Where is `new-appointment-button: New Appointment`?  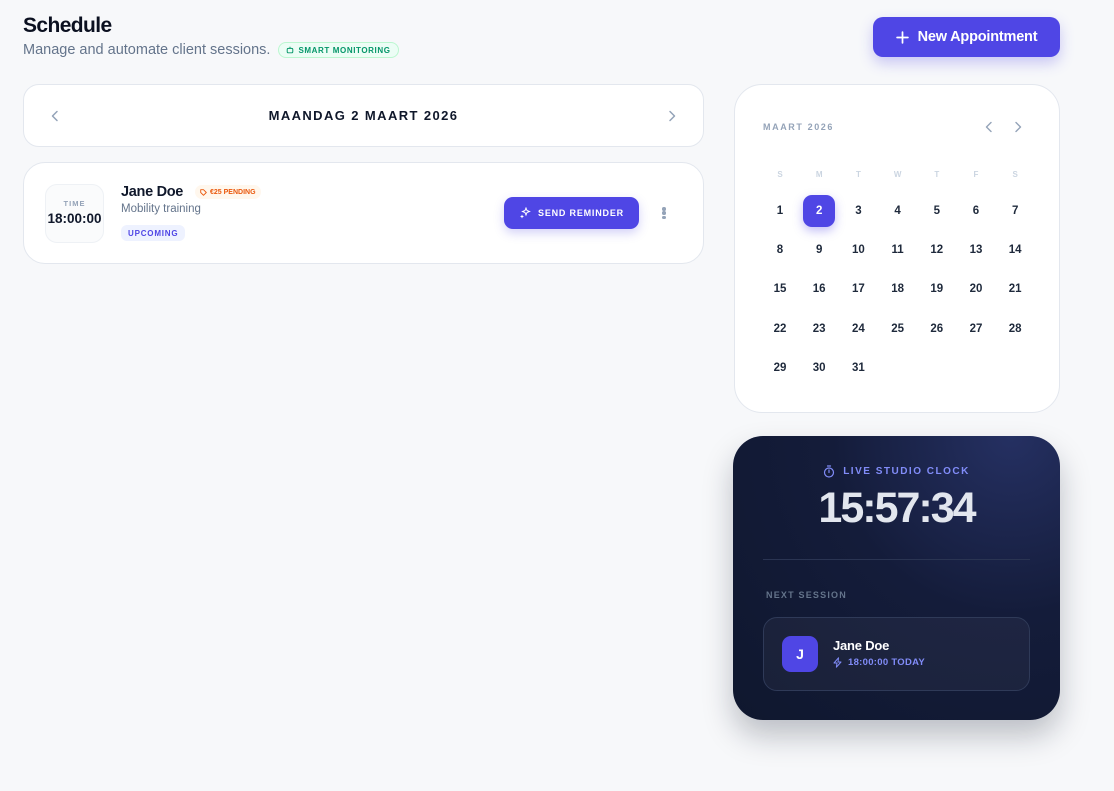
new-appointment-button: New Appointment is located at coordinates (966, 37).